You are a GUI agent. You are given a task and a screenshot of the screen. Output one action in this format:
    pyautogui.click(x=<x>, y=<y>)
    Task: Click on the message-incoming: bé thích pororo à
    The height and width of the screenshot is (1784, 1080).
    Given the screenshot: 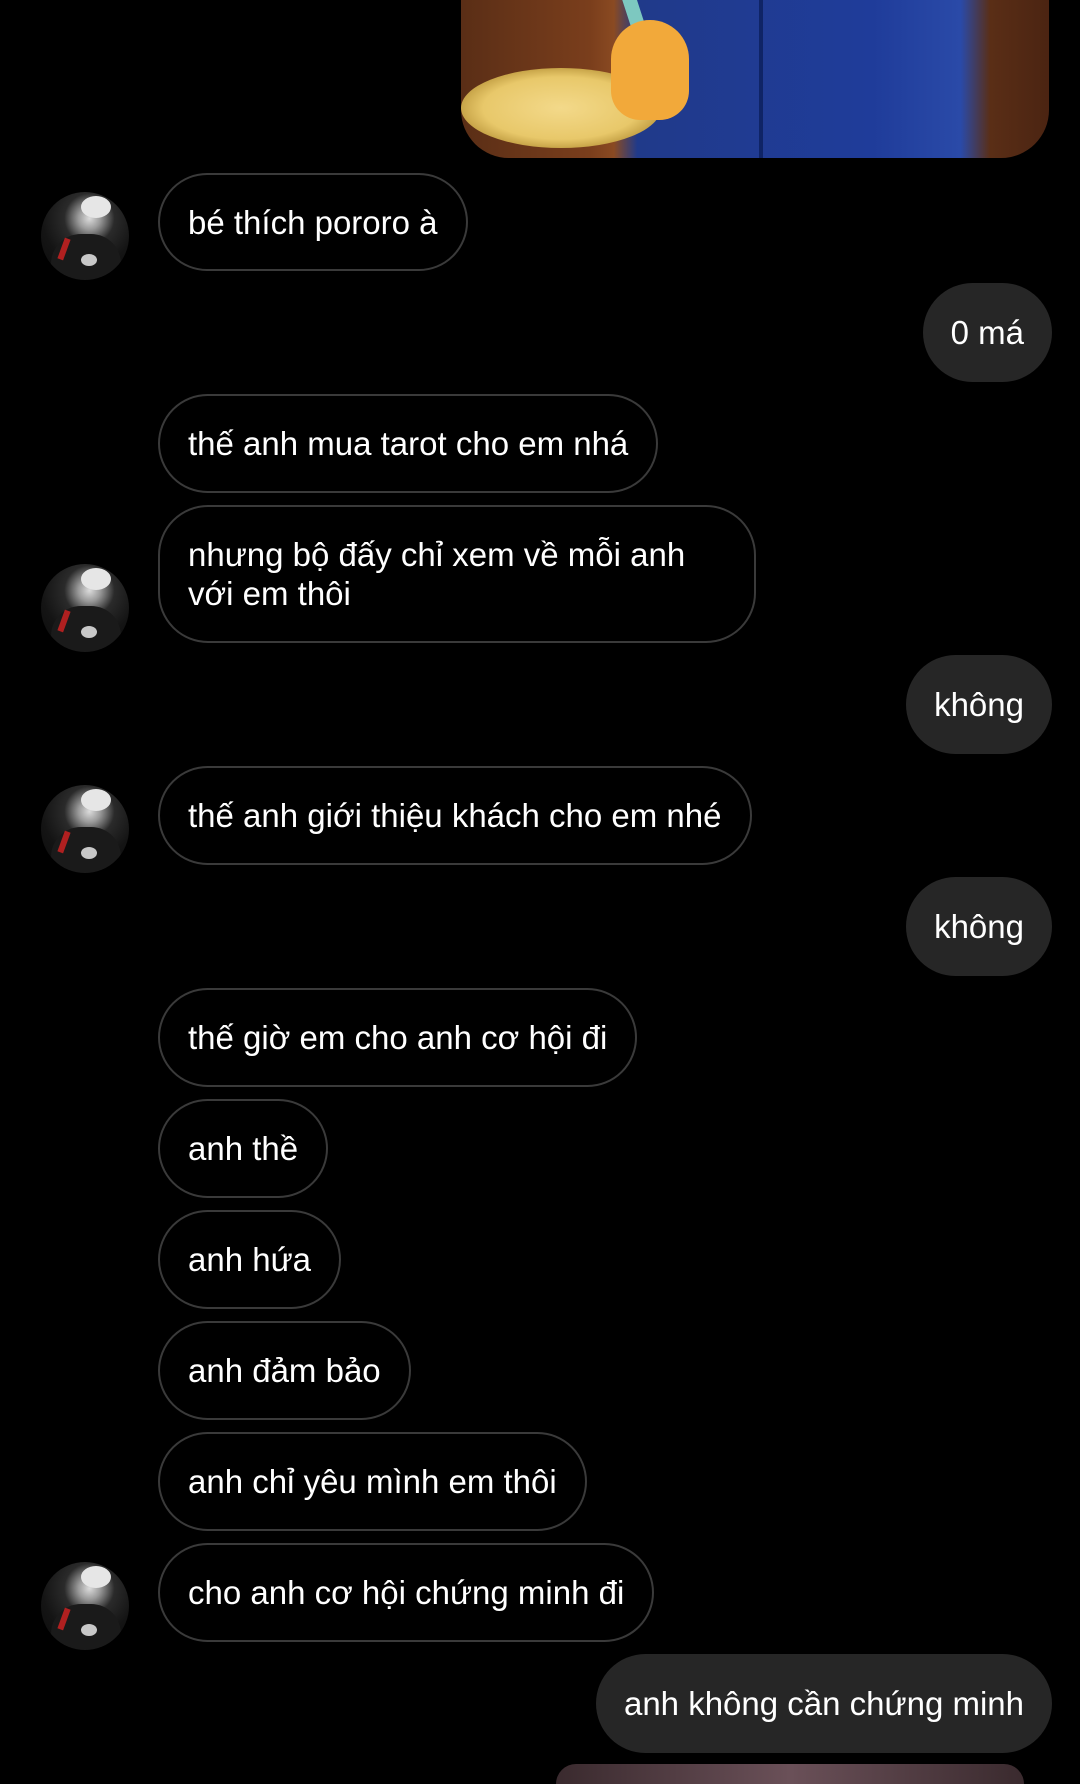 What is the action you would take?
    pyautogui.click(x=313, y=222)
    